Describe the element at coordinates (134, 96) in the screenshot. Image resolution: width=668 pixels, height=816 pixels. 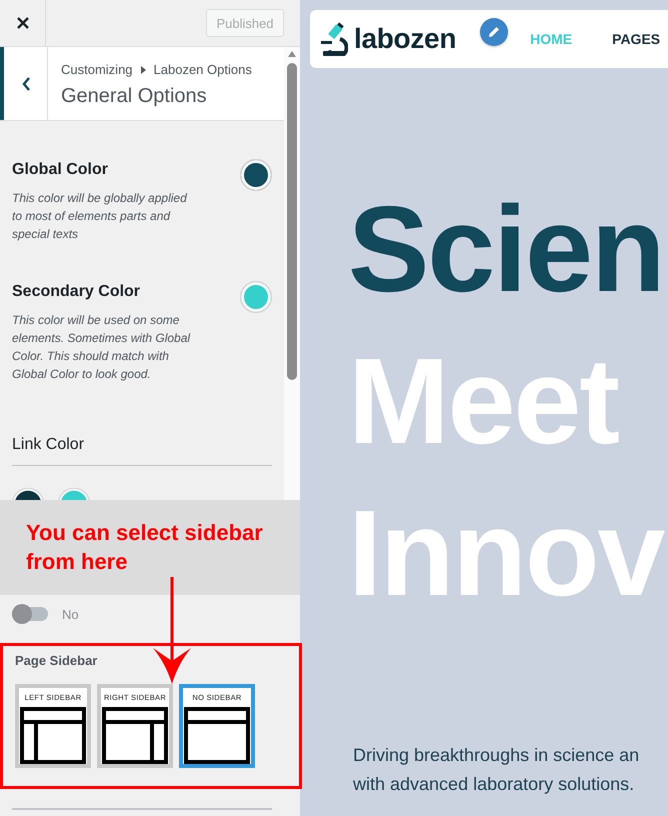
I see `panel-title: General Options` at that location.